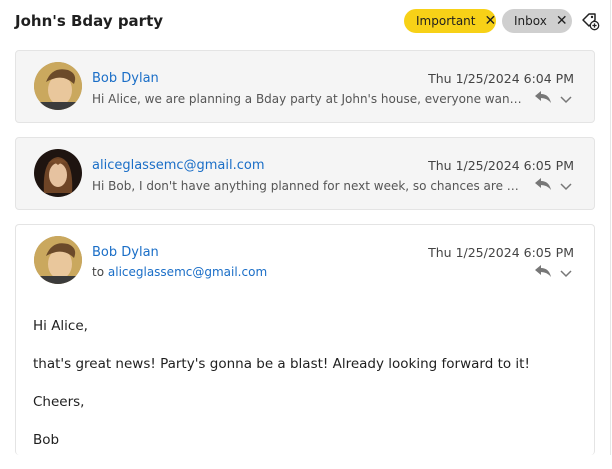  What do you see at coordinates (501, 78) in the screenshot?
I see `message-date: Thu 1/25/2024 6:04 PM` at bounding box center [501, 78].